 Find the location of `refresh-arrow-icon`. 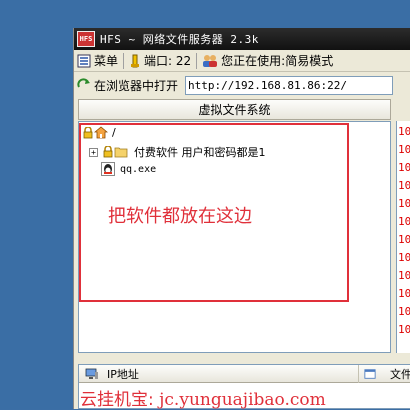

refresh-arrow-icon is located at coordinates (83, 83).